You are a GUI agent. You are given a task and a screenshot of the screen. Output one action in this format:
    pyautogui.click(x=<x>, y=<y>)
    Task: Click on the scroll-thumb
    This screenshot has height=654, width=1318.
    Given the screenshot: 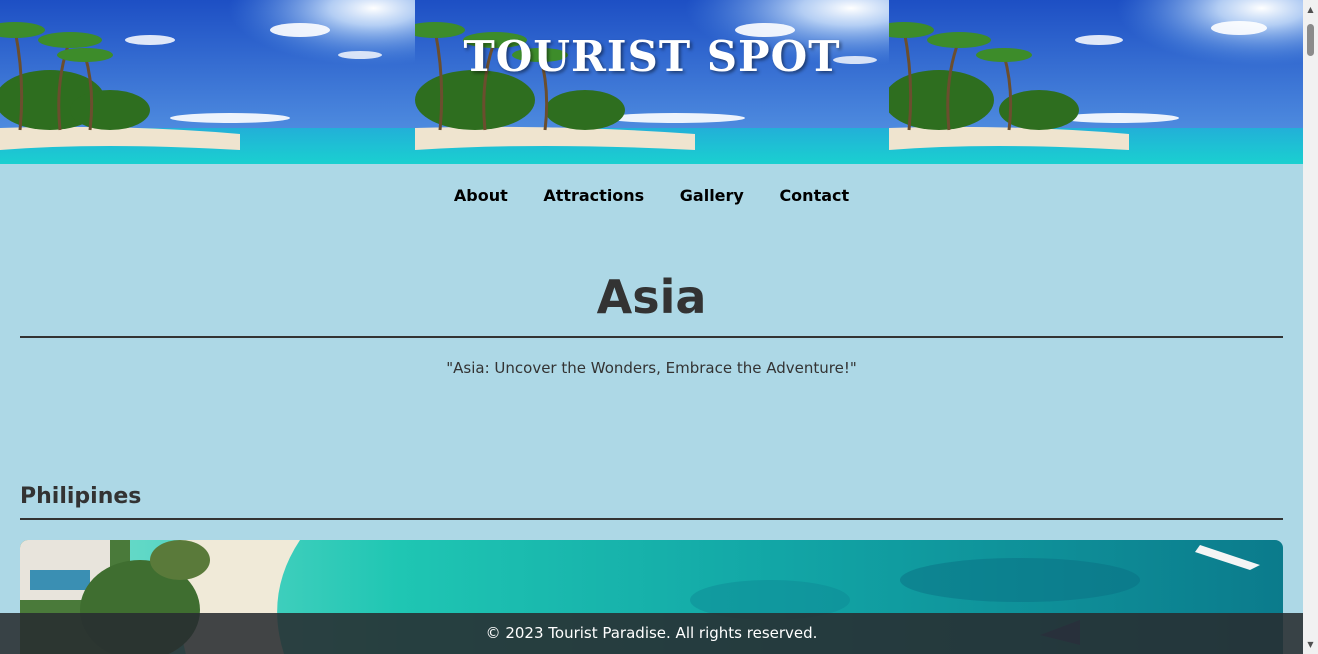 What is the action you would take?
    pyautogui.click(x=1310, y=40)
    